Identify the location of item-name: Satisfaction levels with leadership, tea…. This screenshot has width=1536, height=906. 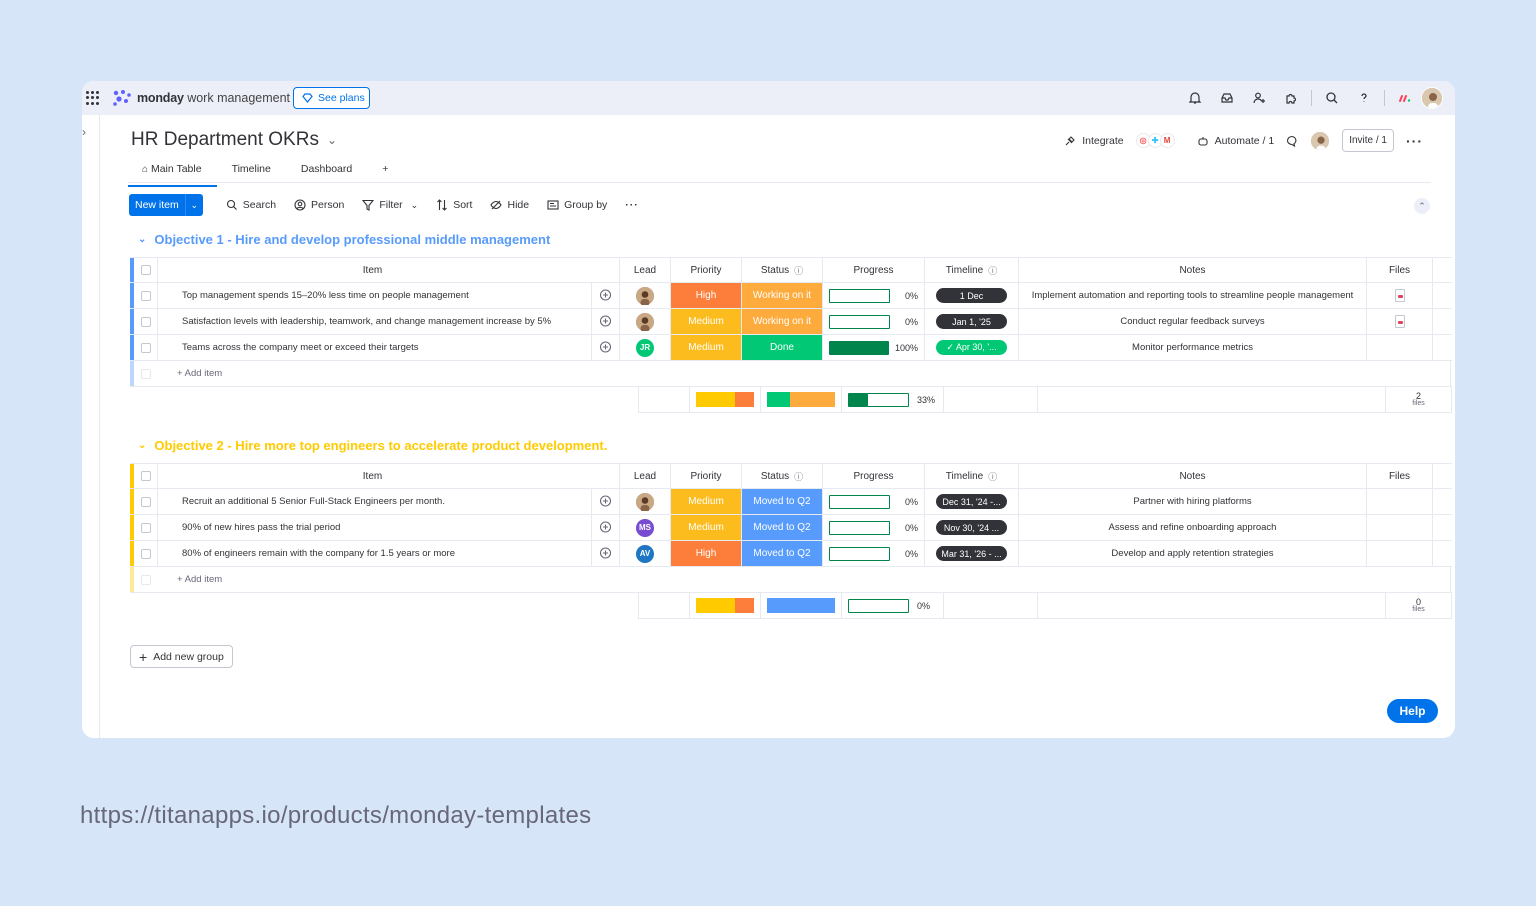
(366, 321).